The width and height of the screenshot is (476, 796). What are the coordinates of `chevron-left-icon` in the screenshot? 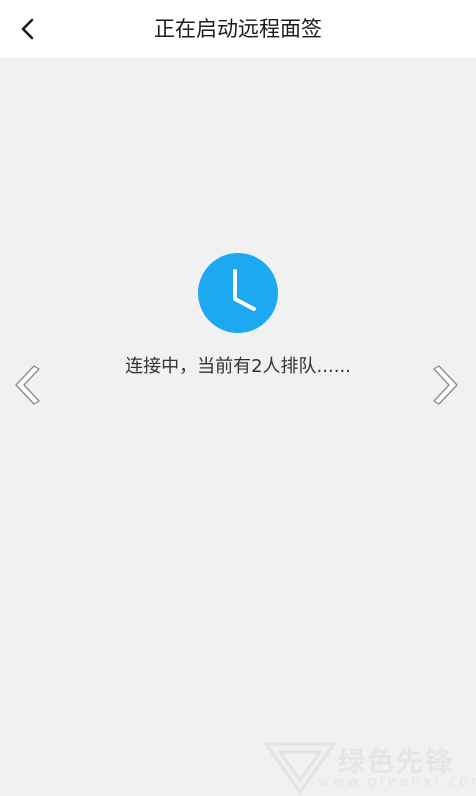 It's located at (27, 29).